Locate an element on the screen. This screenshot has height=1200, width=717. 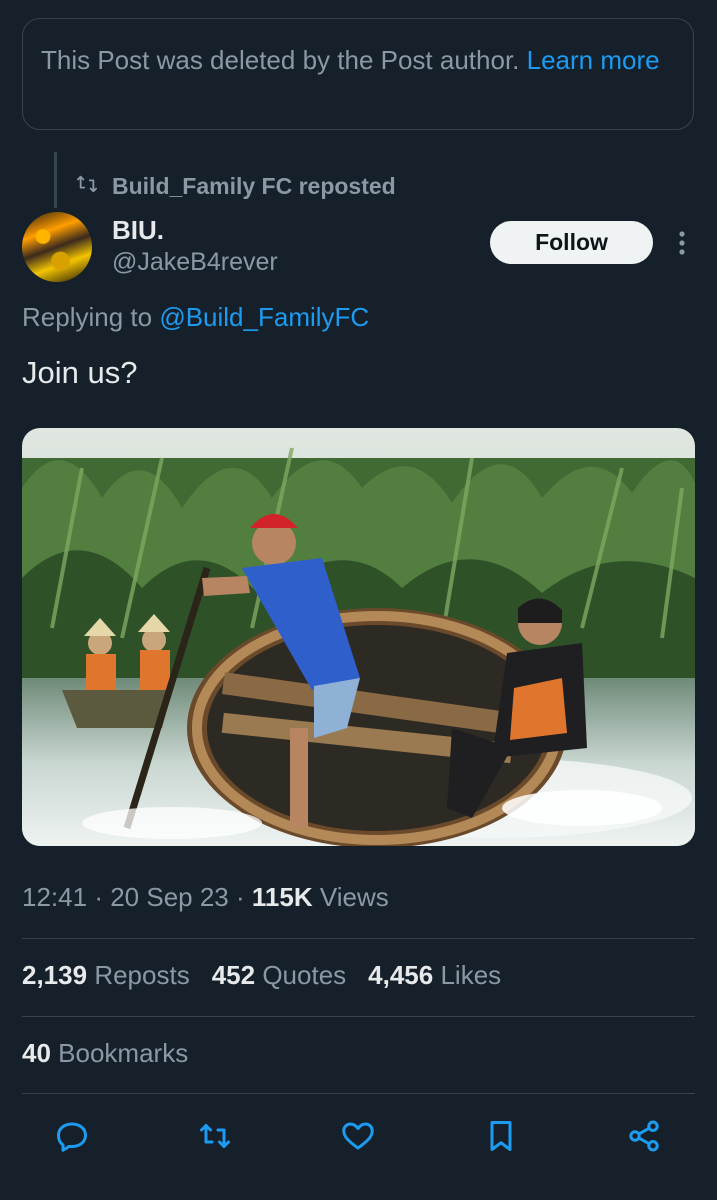
author-display-name: BIU. is located at coordinates (138, 230).